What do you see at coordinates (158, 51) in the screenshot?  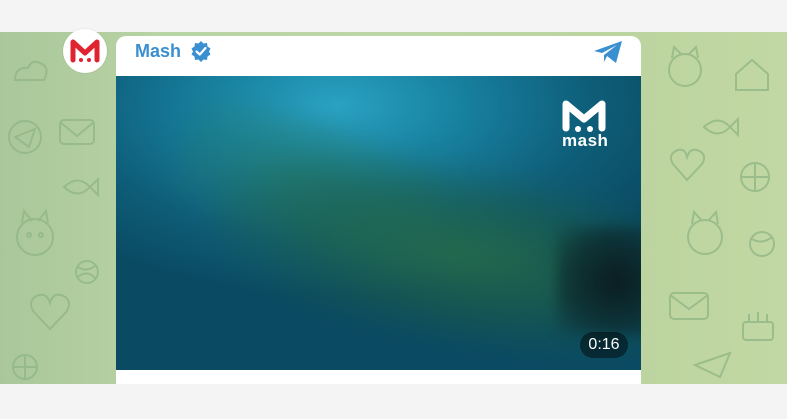 I see `channel-name: Mash` at bounding box center [158, 51].